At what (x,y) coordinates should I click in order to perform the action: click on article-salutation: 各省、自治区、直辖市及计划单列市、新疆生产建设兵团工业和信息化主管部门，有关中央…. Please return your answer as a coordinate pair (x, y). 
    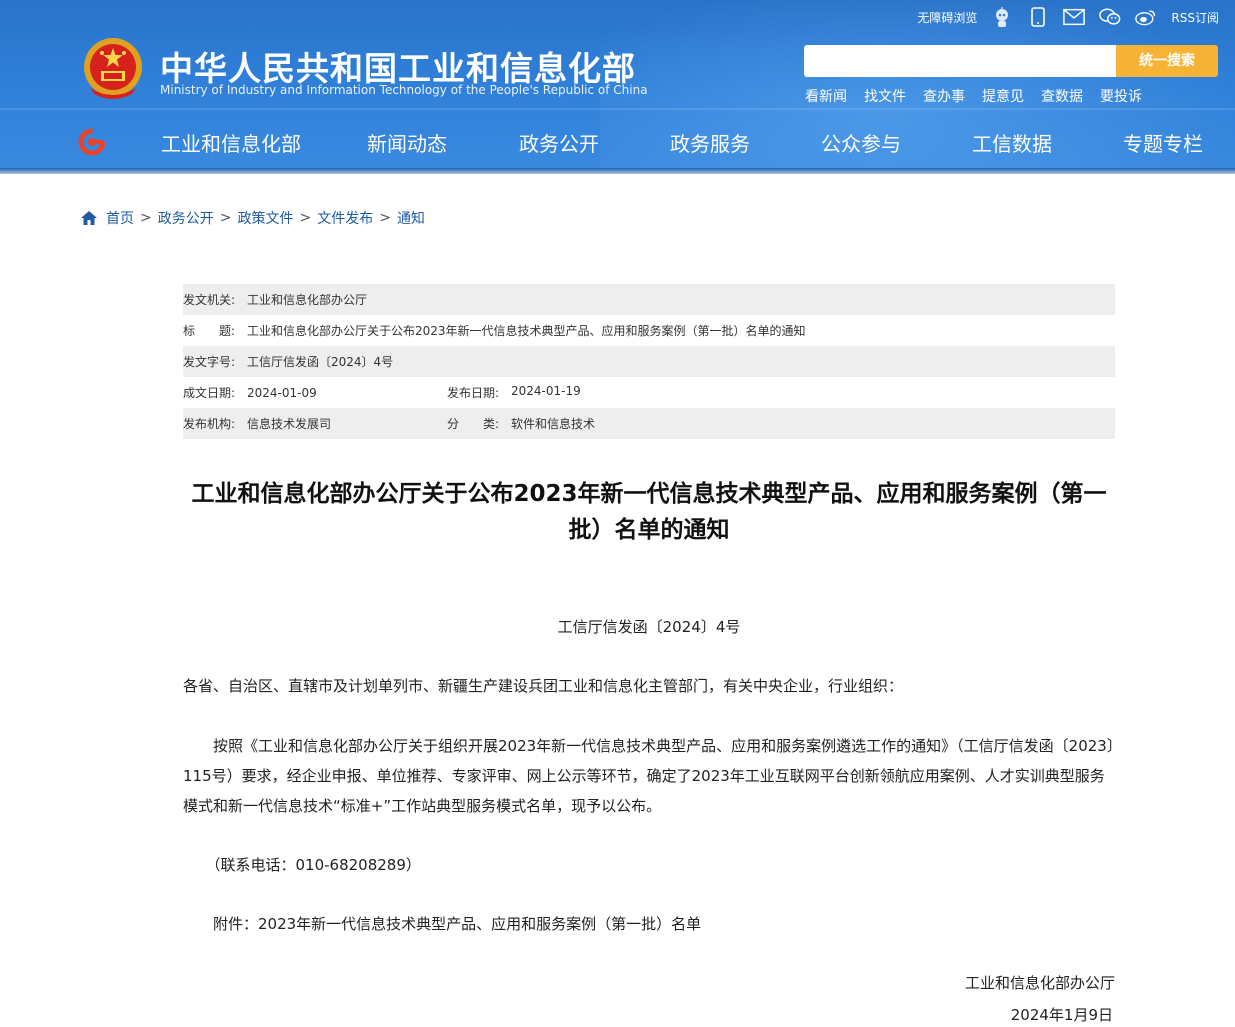
    Looking at the image, I should click on (543, 686).